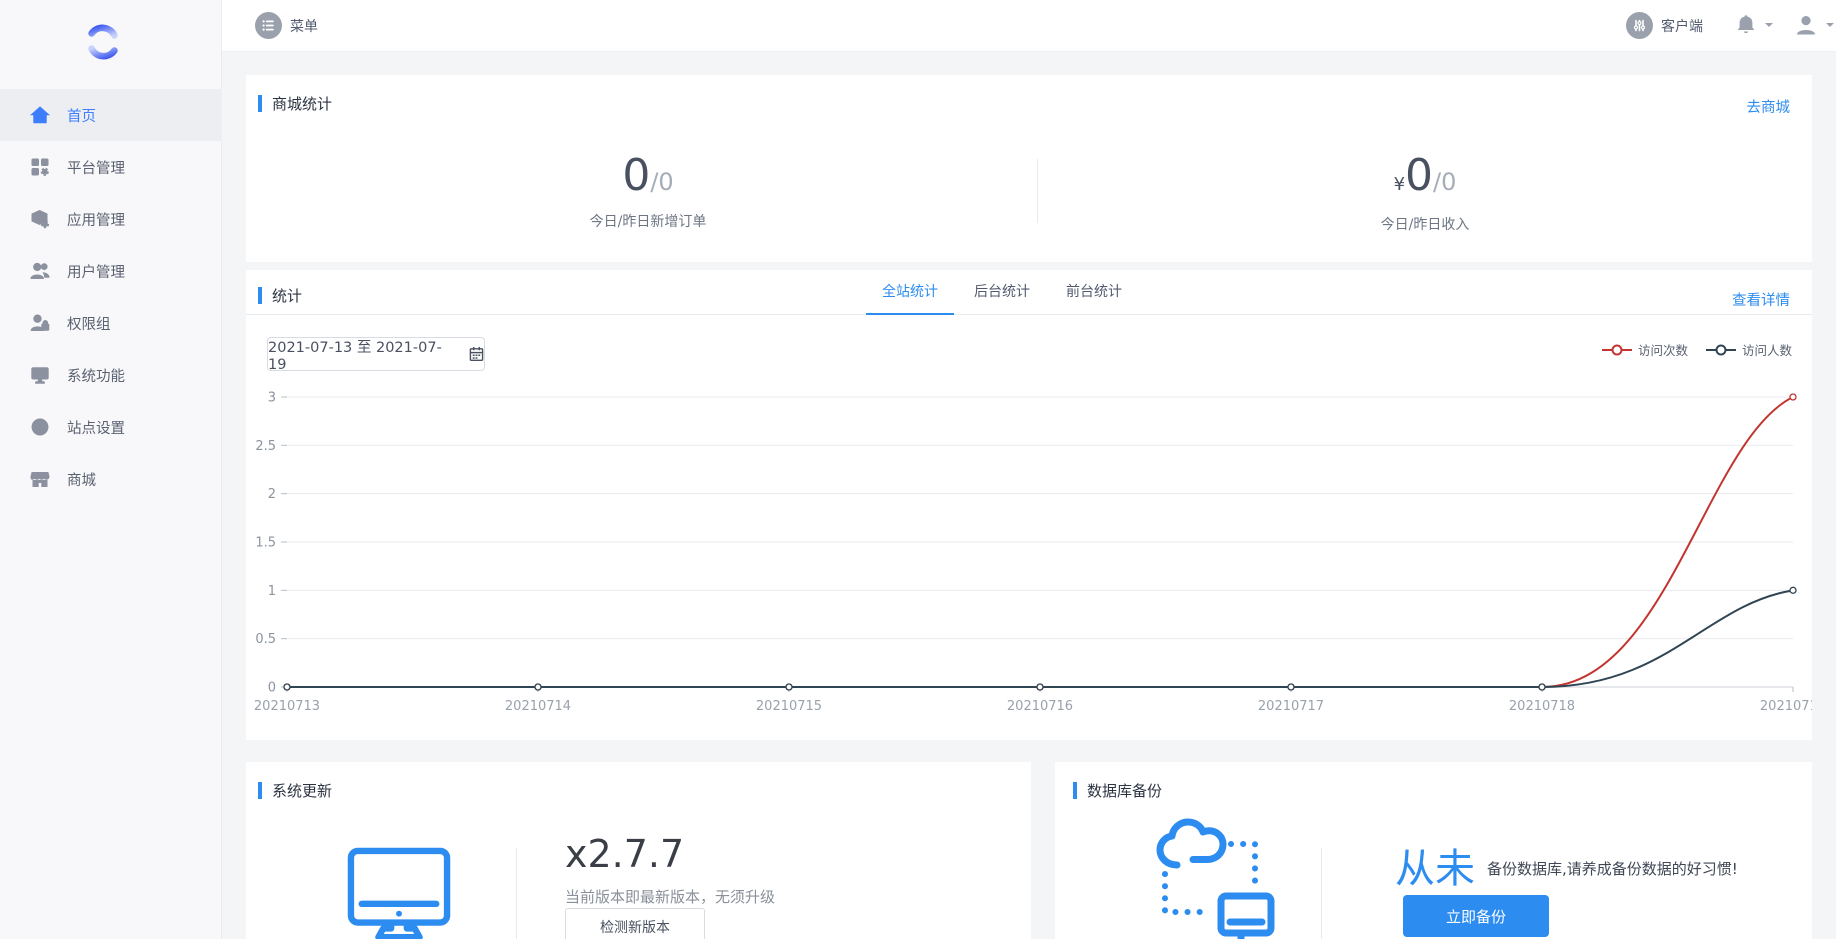 This screenshot has width=1836, height=939. What do you see at coordinates (1748, 349) in the screenshot?
I see `legend-item-visitors: 访问人数` at bounding box center [1748, 349].